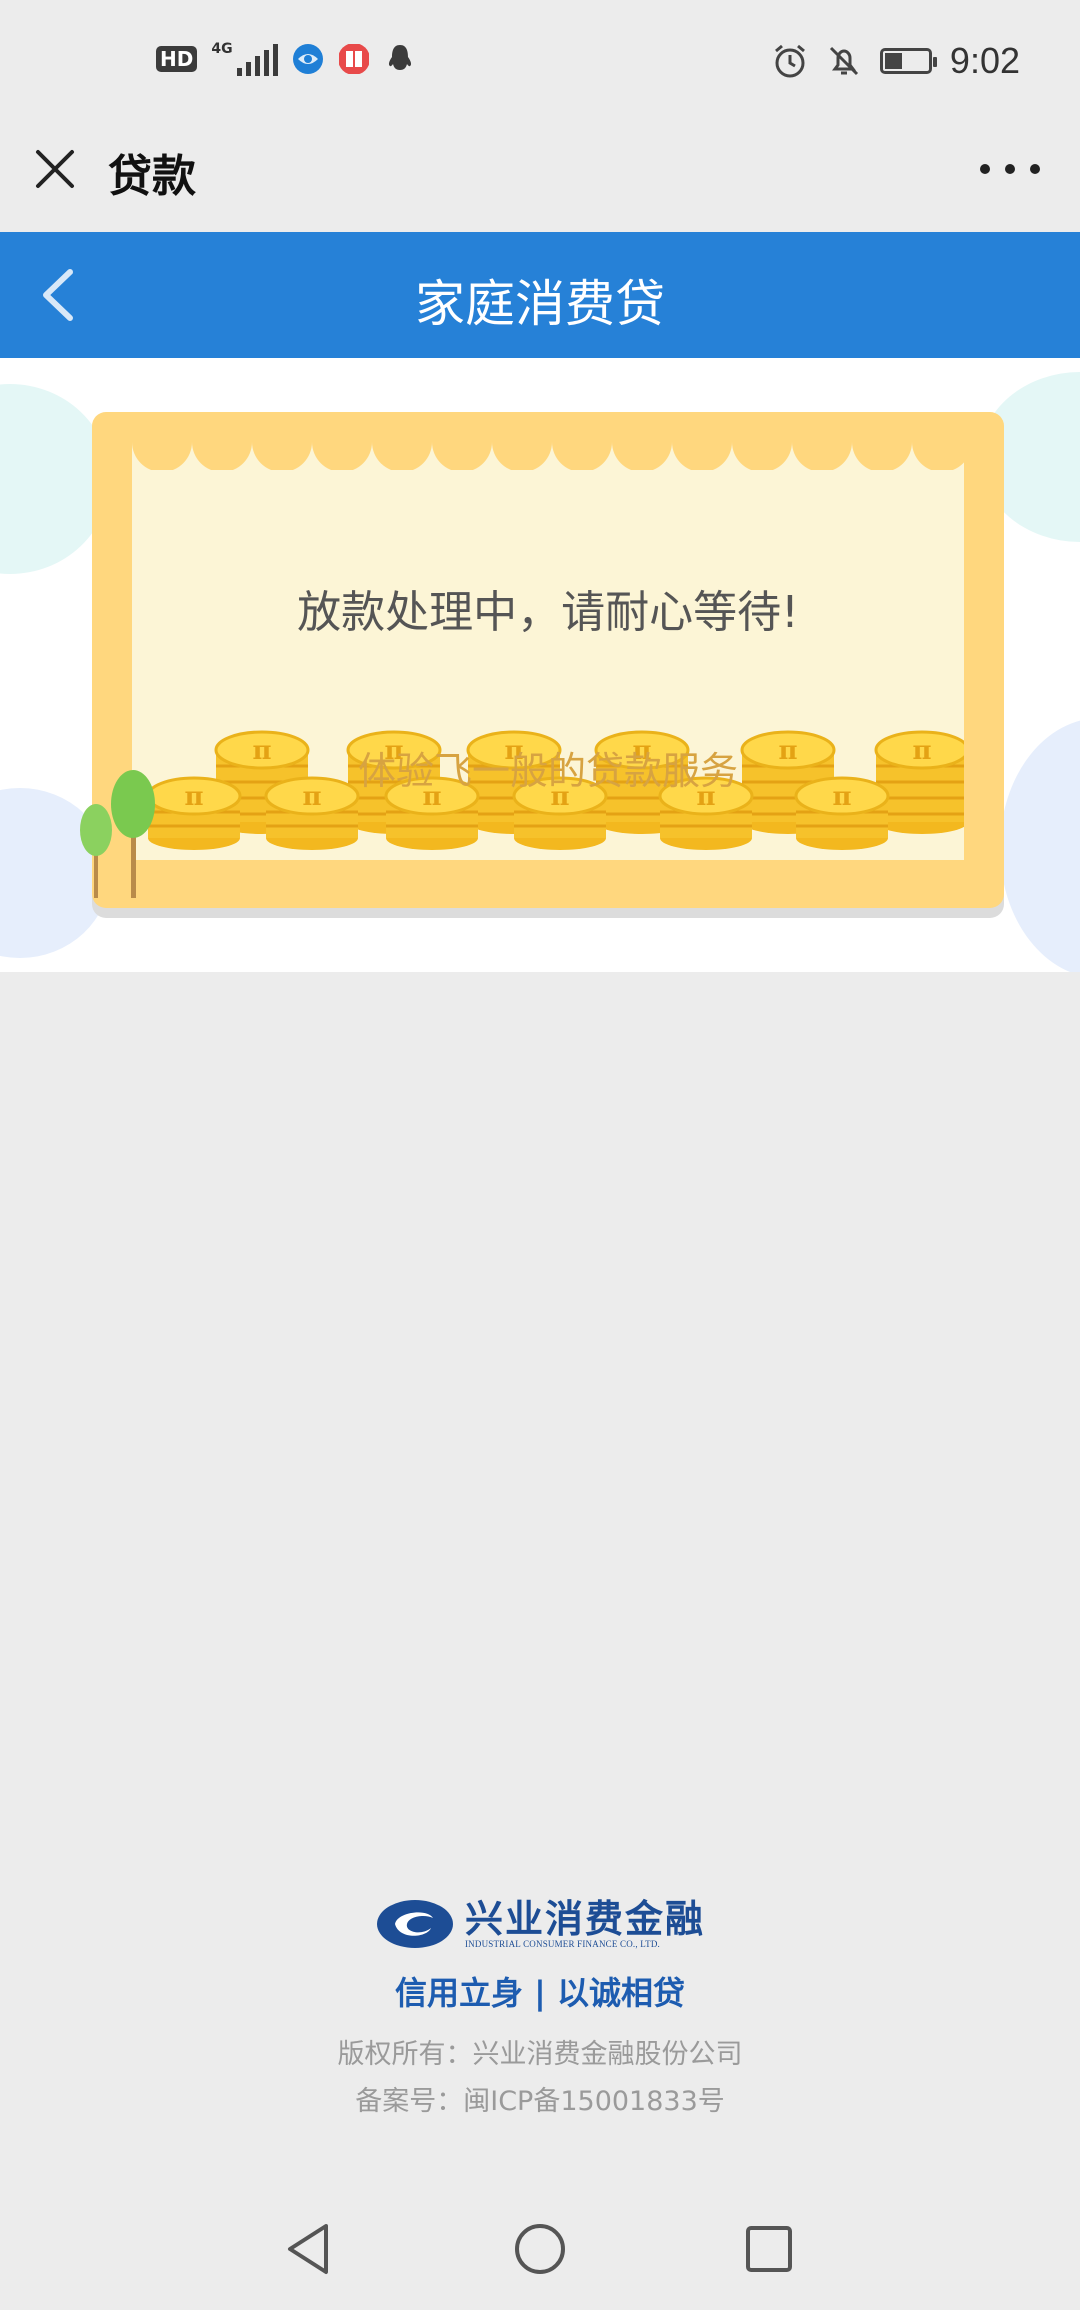 This screenshot has width=1080, height=2310. Describe the element at coordinates (286, 59) in the screenshot. I see `status-left-icons: HD 4G` at that location.